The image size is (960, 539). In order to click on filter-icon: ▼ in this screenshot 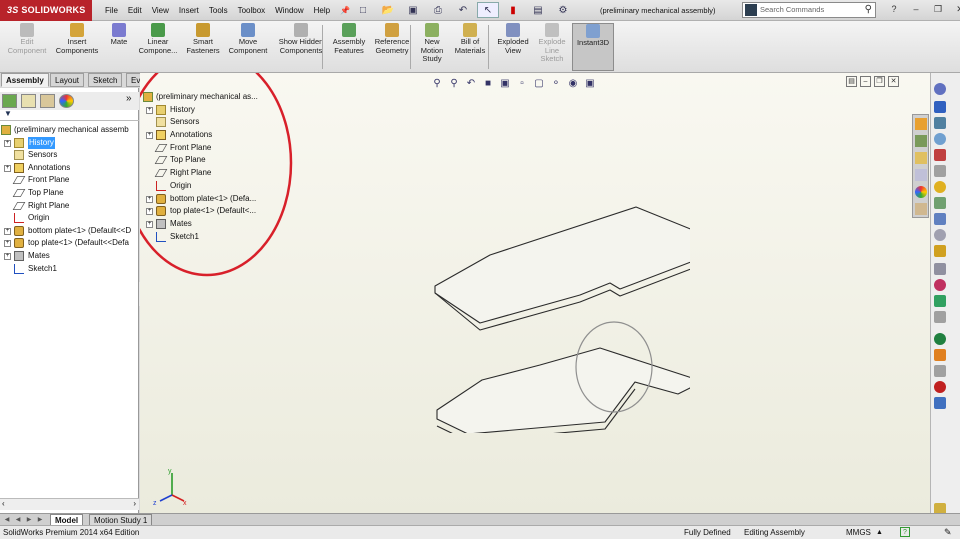, I will do `click(8, 113)`.